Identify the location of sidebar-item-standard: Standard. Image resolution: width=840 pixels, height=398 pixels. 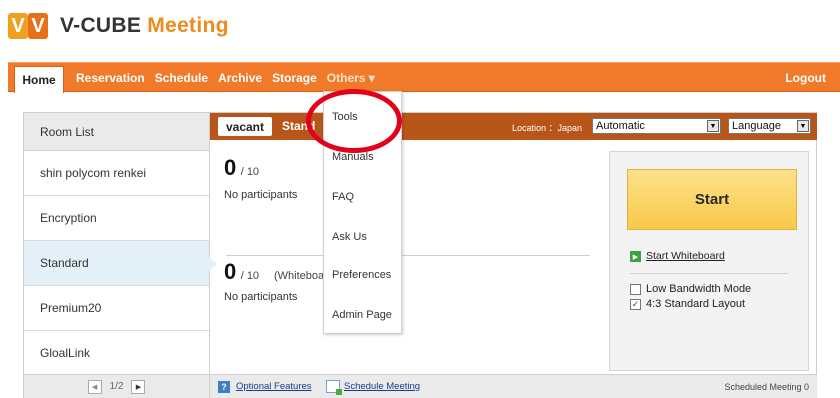
(120, 263).